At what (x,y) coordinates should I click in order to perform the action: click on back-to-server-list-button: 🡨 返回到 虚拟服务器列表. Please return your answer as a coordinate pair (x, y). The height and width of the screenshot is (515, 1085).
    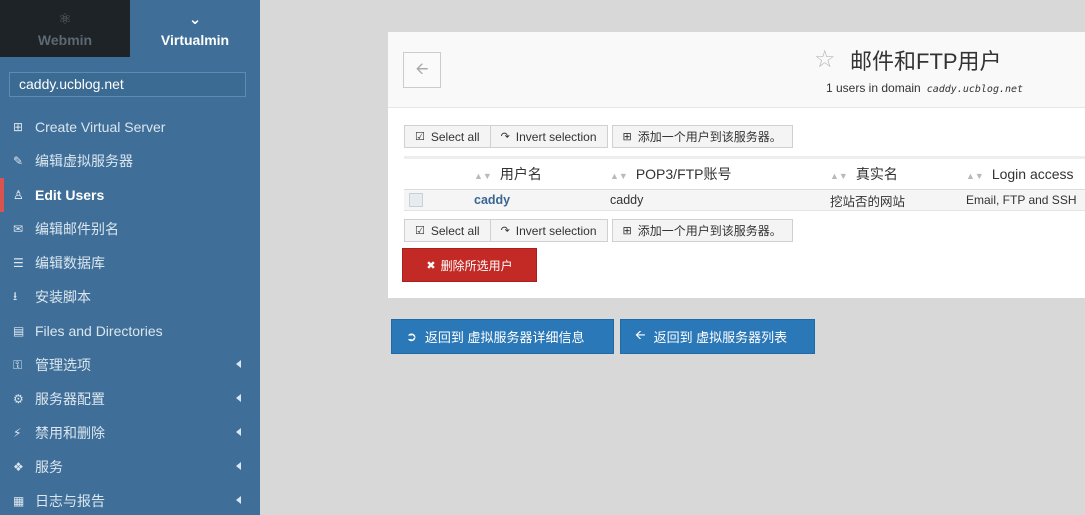
    Looking at the image, I should click on (717, 336).